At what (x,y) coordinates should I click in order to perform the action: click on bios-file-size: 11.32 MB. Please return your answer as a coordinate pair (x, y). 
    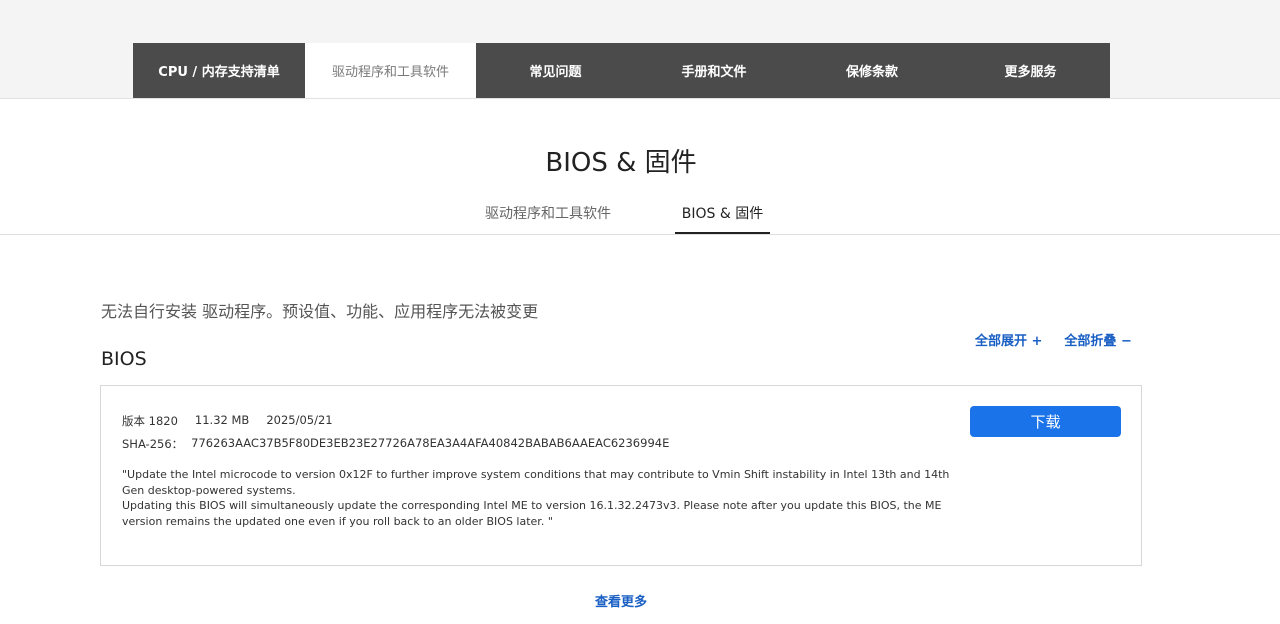
    Looking at the image, I should click on (222, 420).